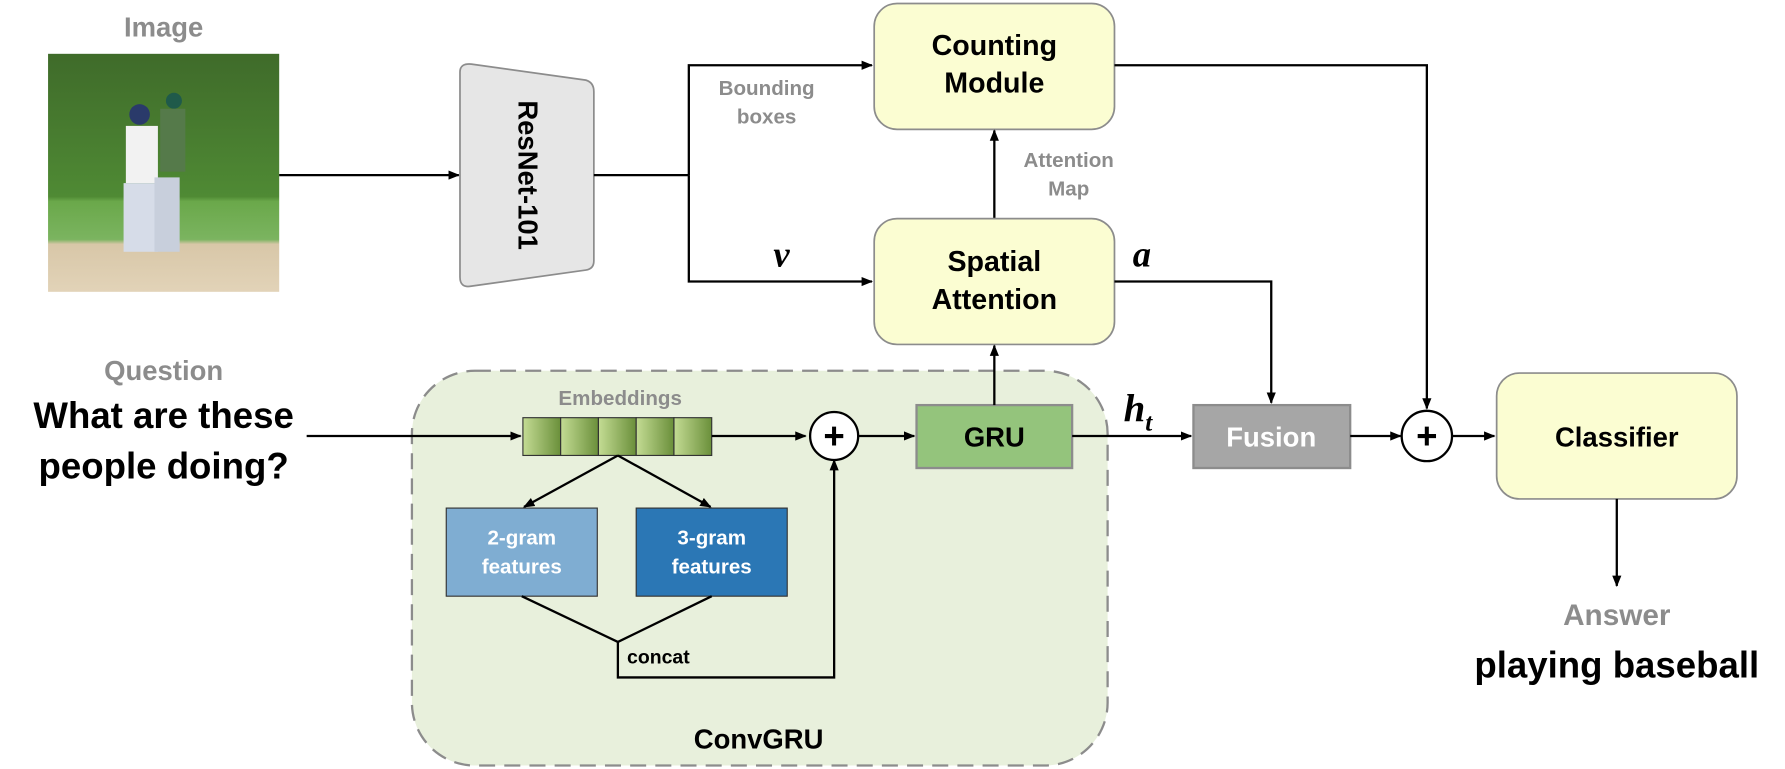 The height and width of the screenshot is (769, 1785). Describe the element at coordinates (1139, 411) in the screenshot. I see `ht-label: ht` at that location.